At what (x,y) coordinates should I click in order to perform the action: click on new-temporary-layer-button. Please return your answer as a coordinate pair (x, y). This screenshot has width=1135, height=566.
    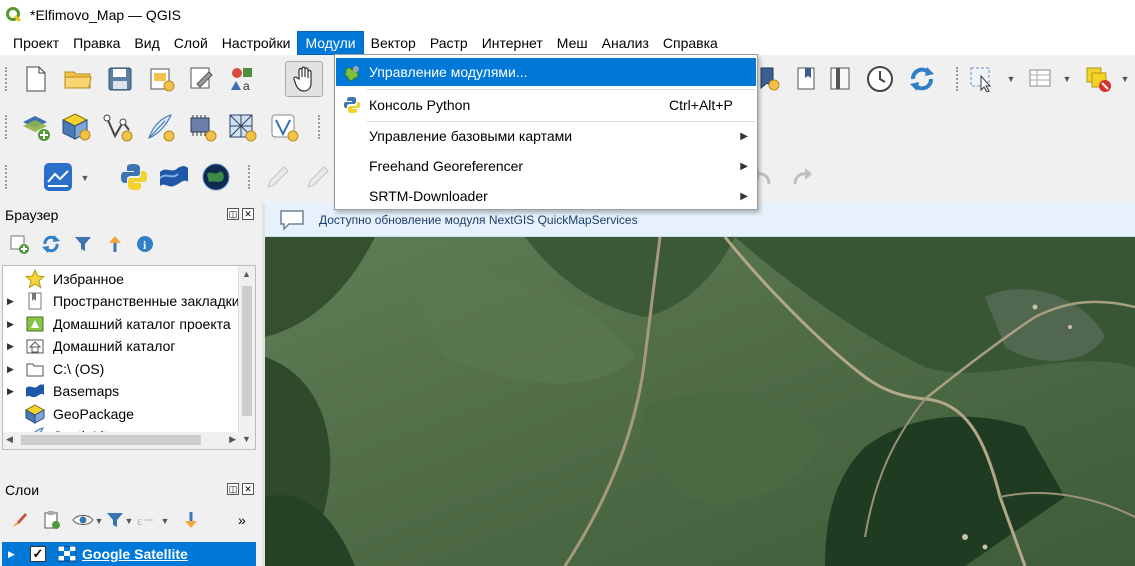
    Looking at the image, I should click on (284, 127).